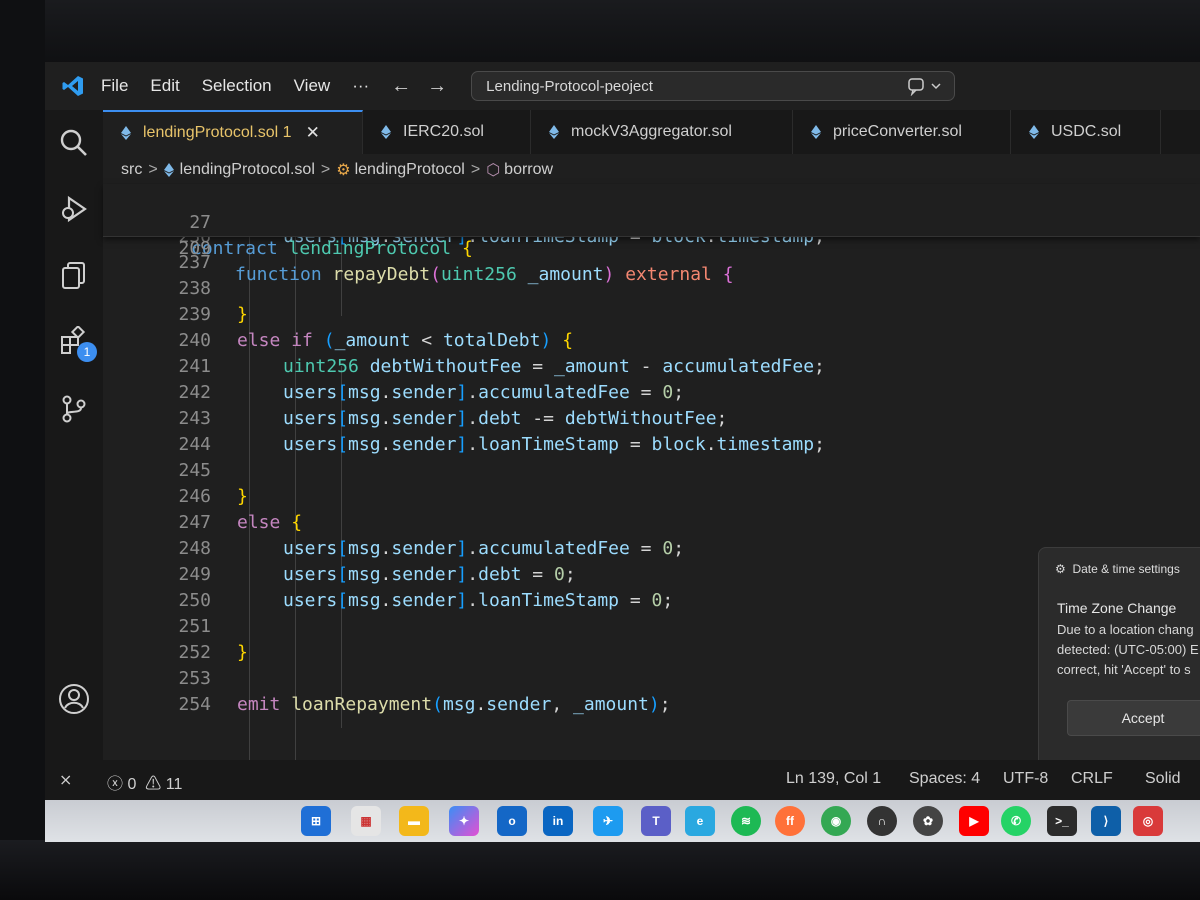  What do you see at coordinates (429, 574) in the screenshot?
I see `code-text: users[msg.sender].debt = 0;` at bounding box center [429, 574].